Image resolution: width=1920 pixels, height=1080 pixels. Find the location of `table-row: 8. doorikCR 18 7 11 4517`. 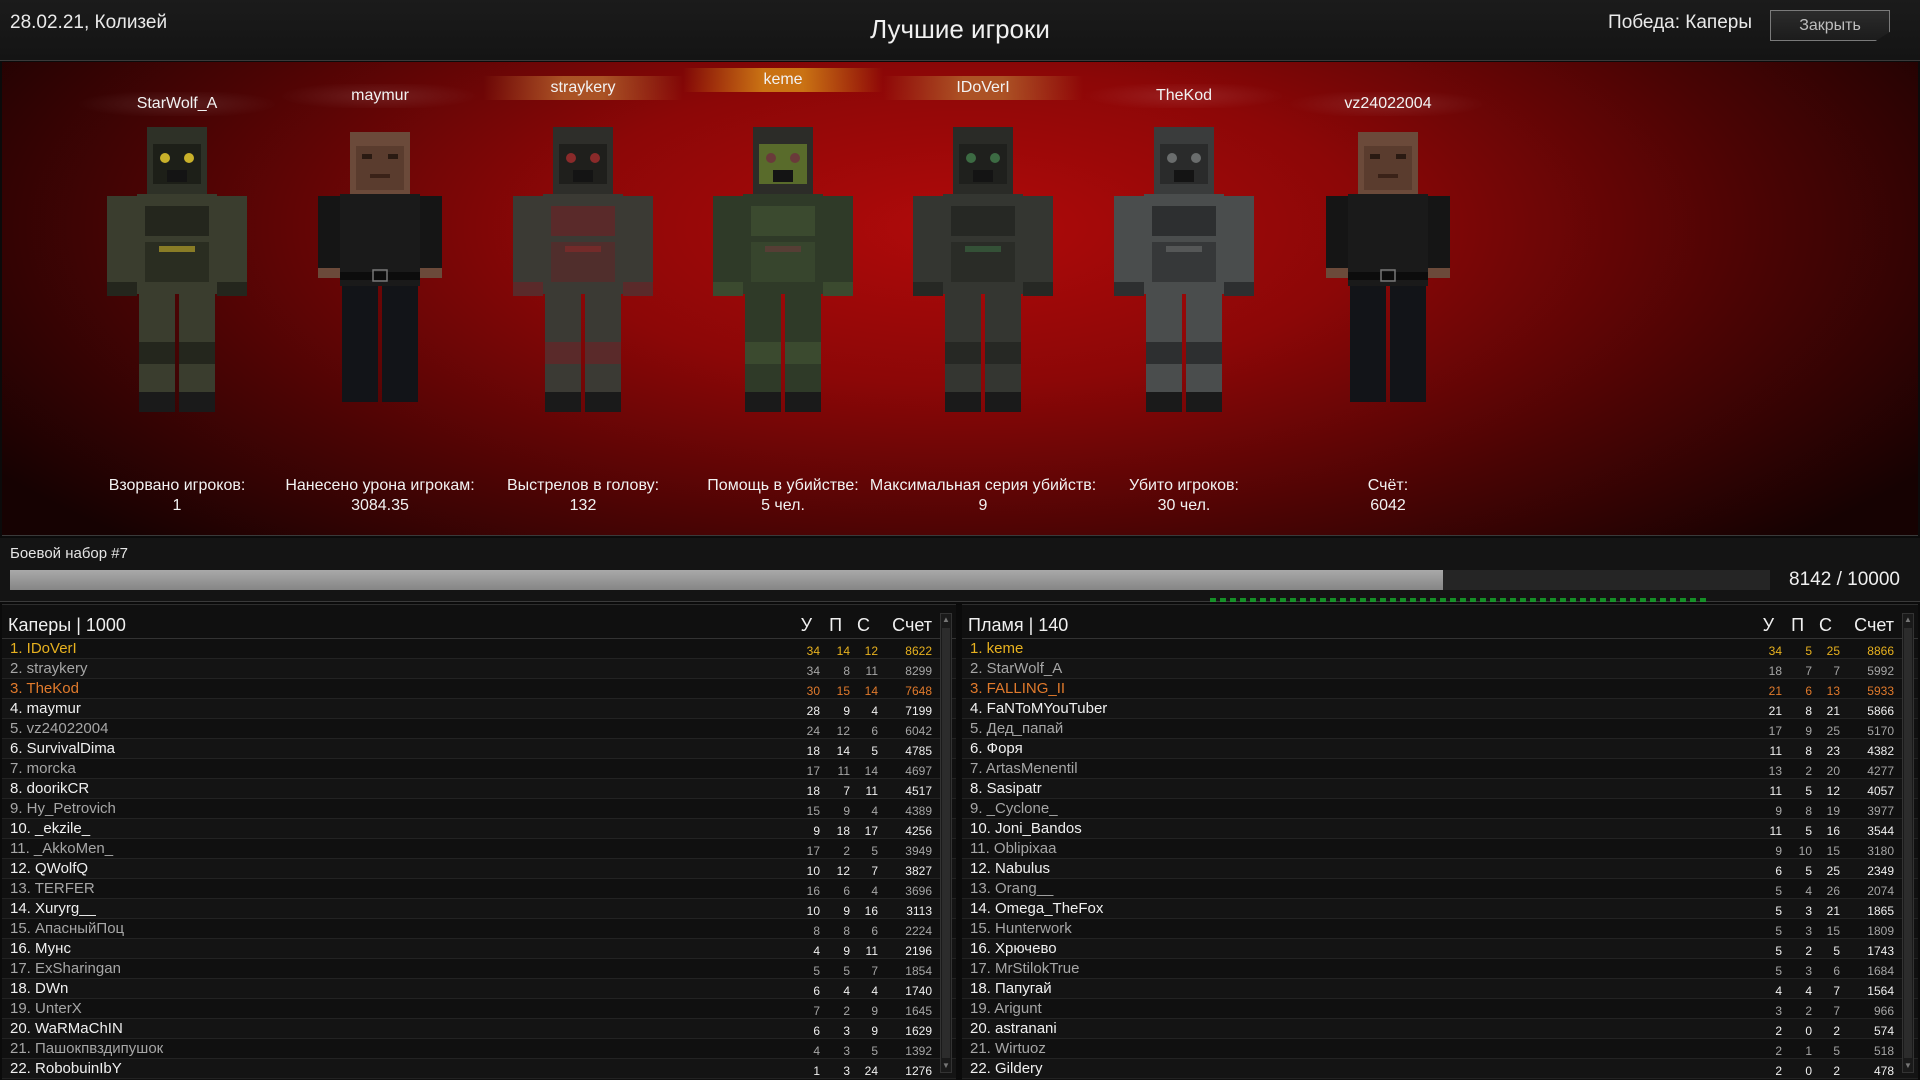

table-row: 8. doorikCR 18 7 11 4517 is located at coordinates (479, 789).